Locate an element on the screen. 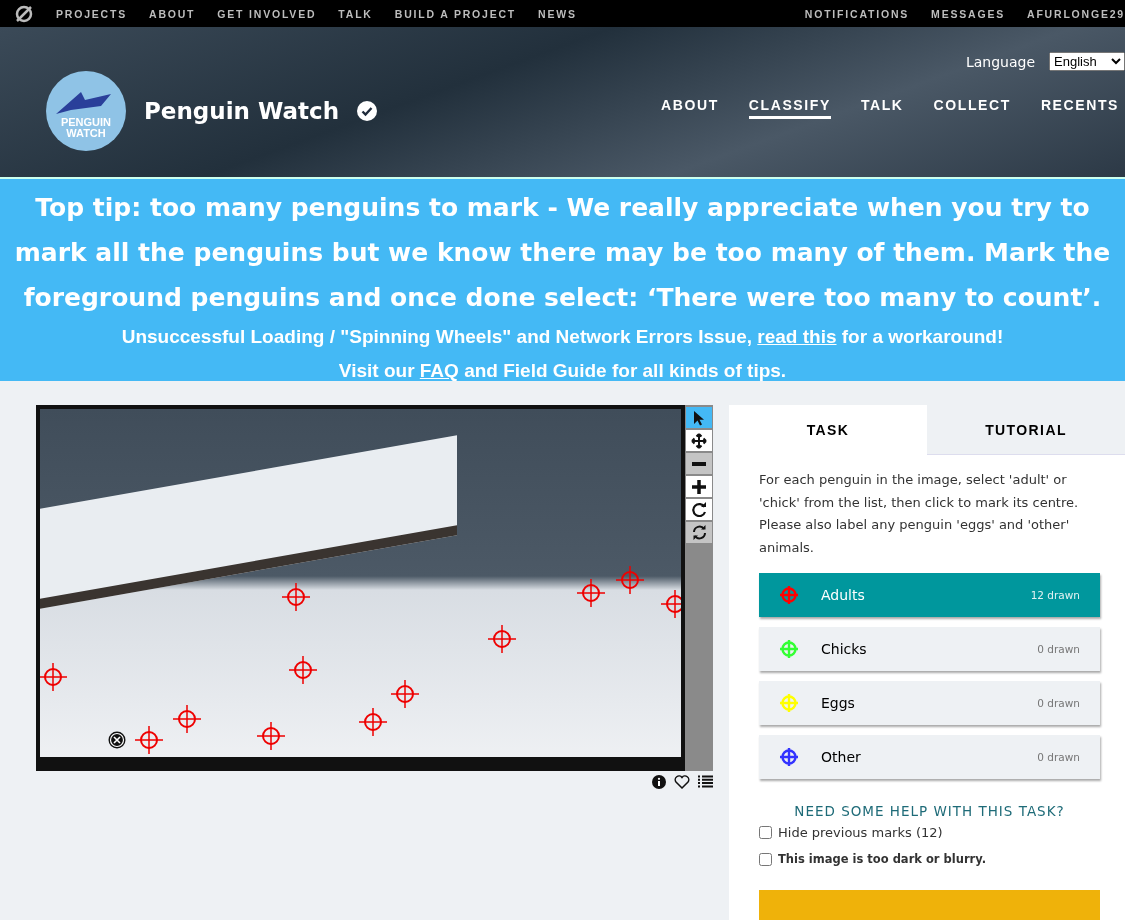 The image size is (1125, 920). nav-link: NEWS is located at coordinates (557, 13).